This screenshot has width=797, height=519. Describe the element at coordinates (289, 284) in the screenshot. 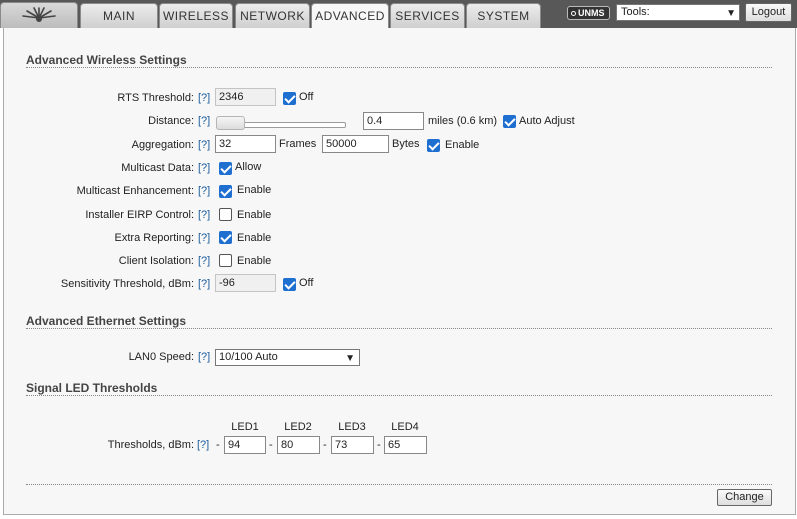

I see `sensitivity-off-checkbox` at that location.